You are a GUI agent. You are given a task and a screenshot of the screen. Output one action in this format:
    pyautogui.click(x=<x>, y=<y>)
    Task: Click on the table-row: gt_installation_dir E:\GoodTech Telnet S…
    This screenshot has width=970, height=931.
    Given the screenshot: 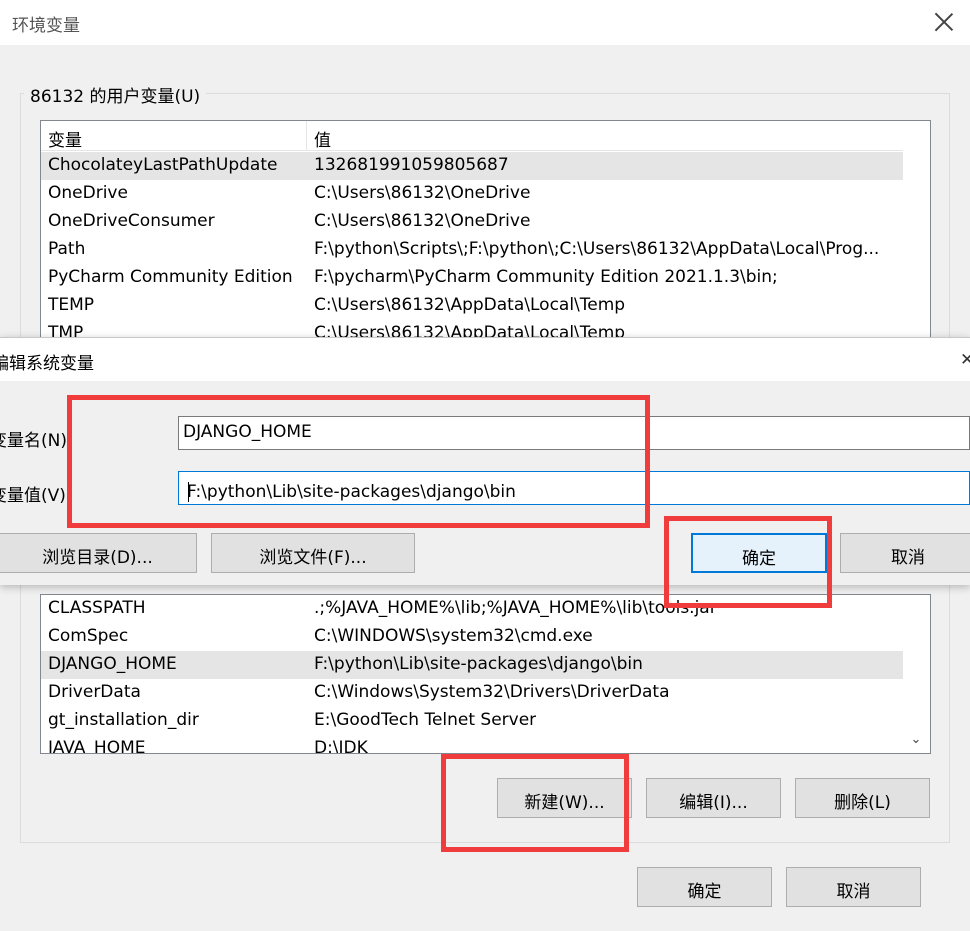 What is the action you would take?
    pyautogui.click(x=472, y=721)
    